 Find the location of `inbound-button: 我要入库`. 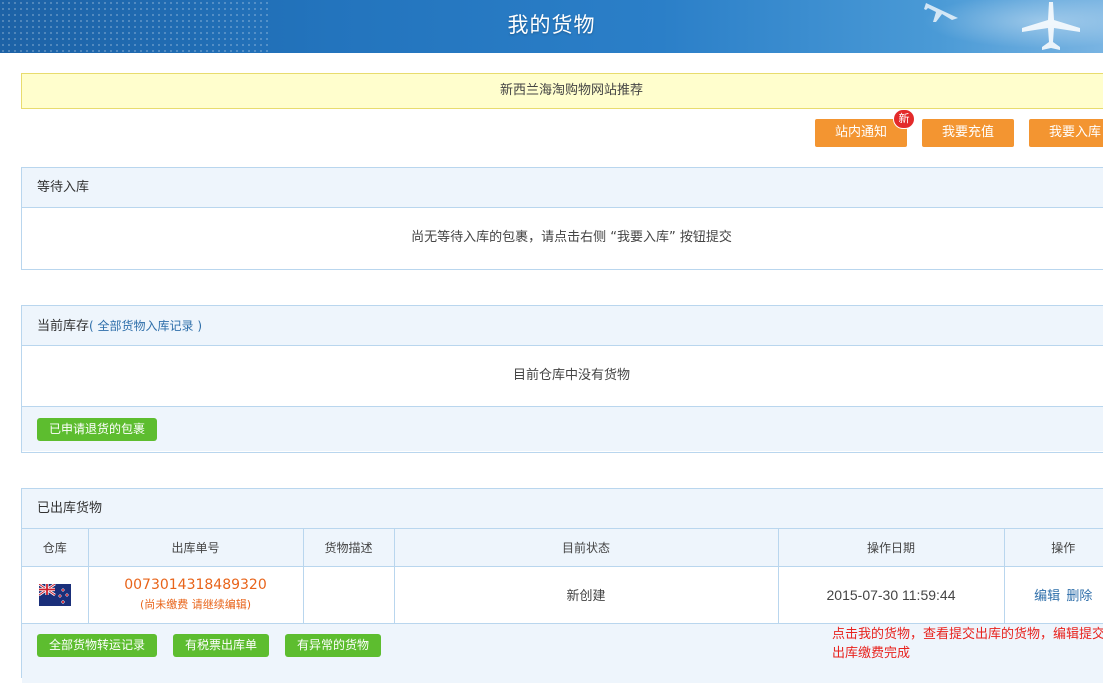

inbound-button: 我要入库 is located at coordinates (1066, 133).